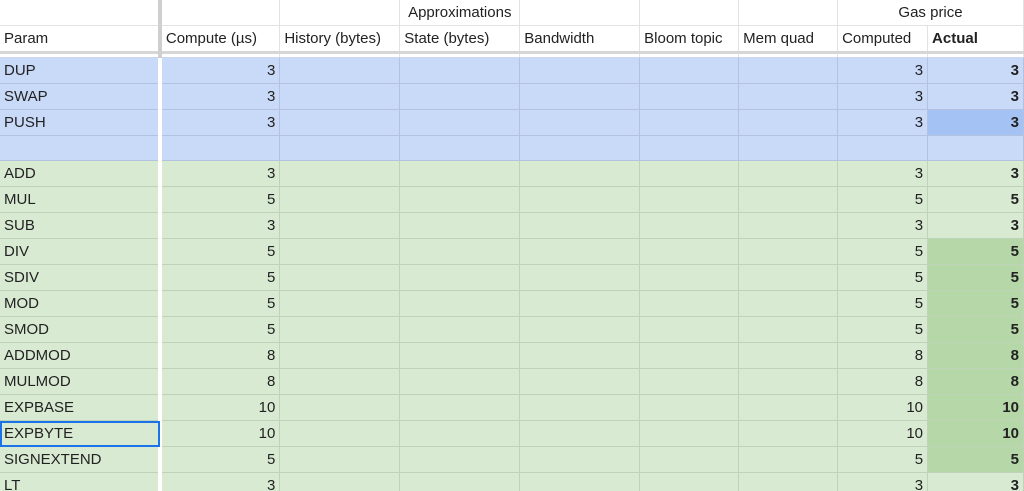 The height and width of the screenshot is (491, 1024). What do you see at coordinates (883, 148) in the screenshot?
I see `computed-cell` at bounding box center [883, 148].